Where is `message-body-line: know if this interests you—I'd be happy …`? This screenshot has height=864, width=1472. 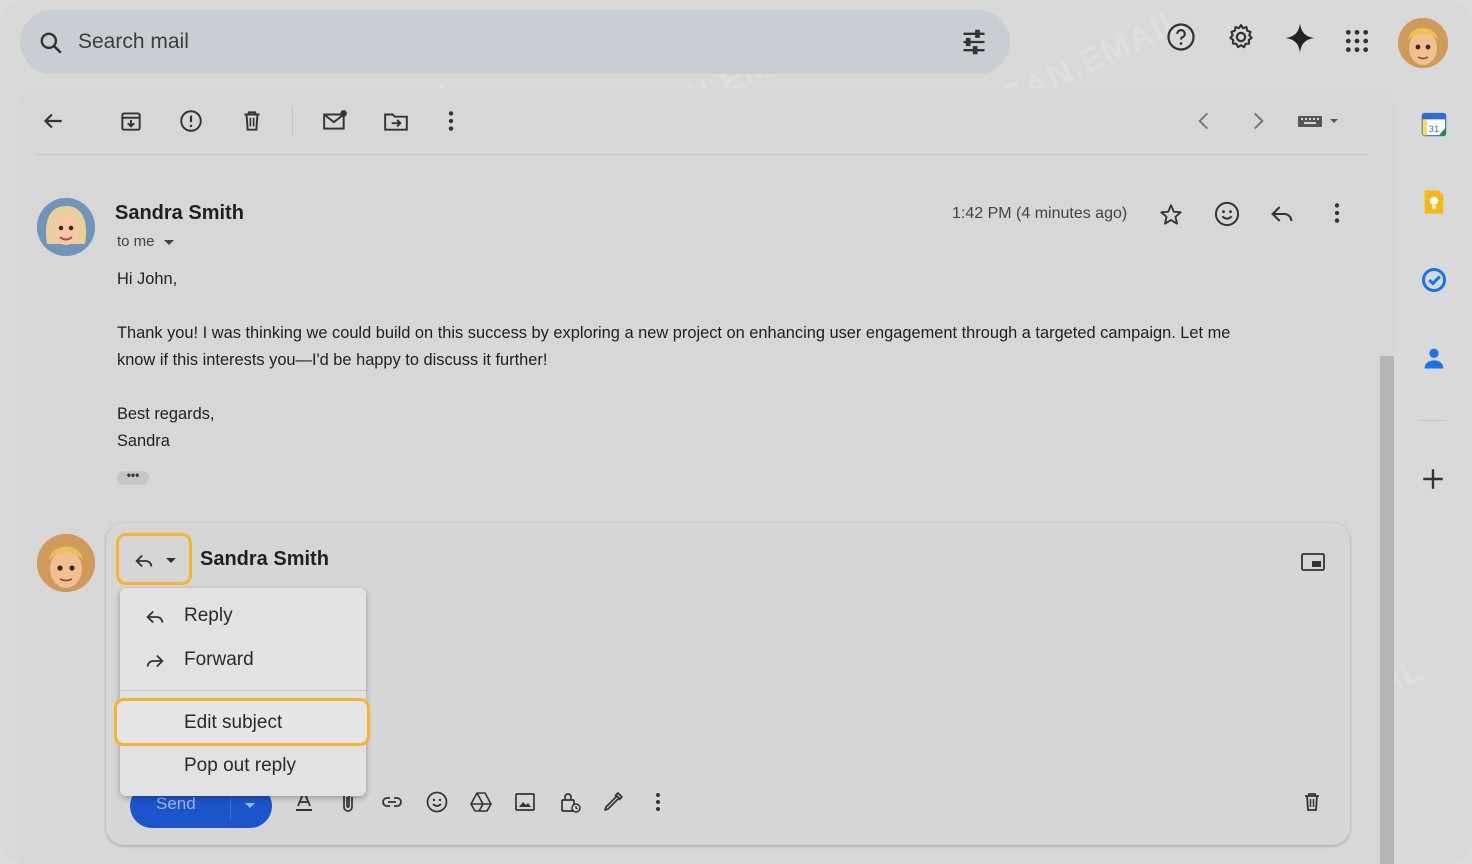
message-body-line: know if this interests you—I'd be happy … is located at coordinates (332, 360).